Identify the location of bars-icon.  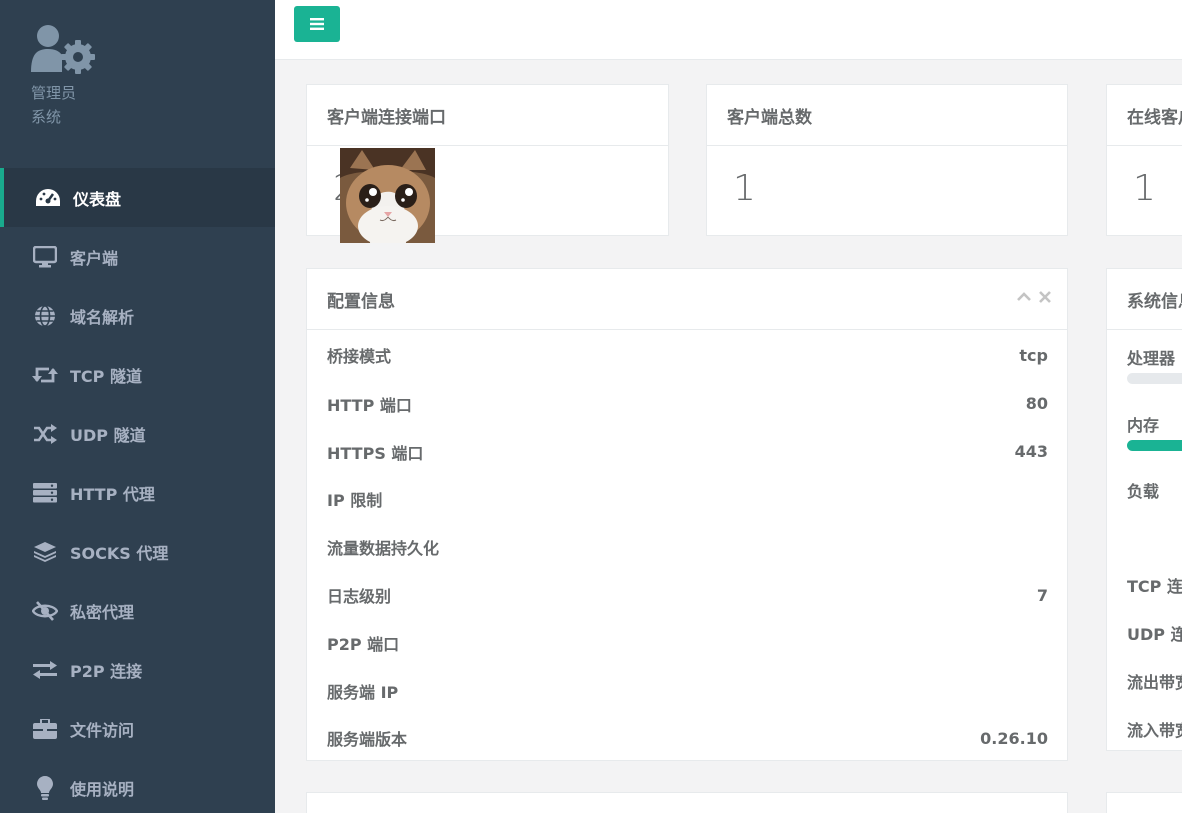
(317, 24).